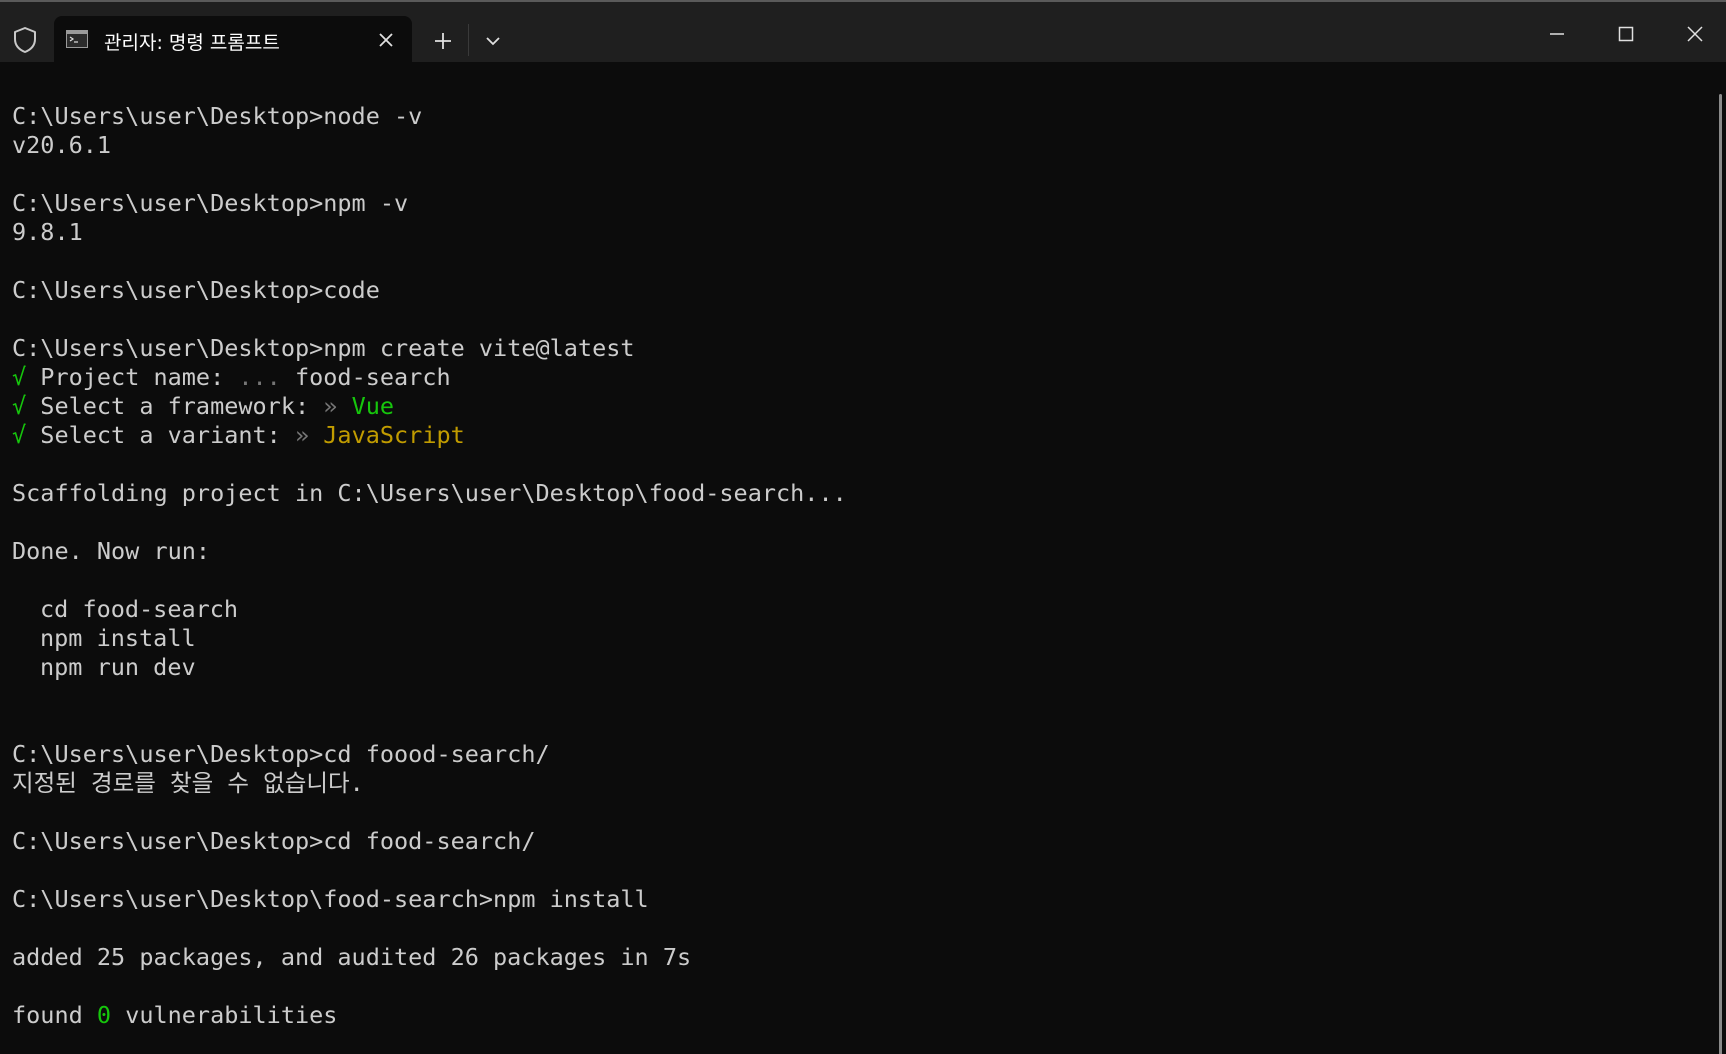  I want to click on tab-command-prompt: 관리자: 명령 프롬프트, so click(233, 40).